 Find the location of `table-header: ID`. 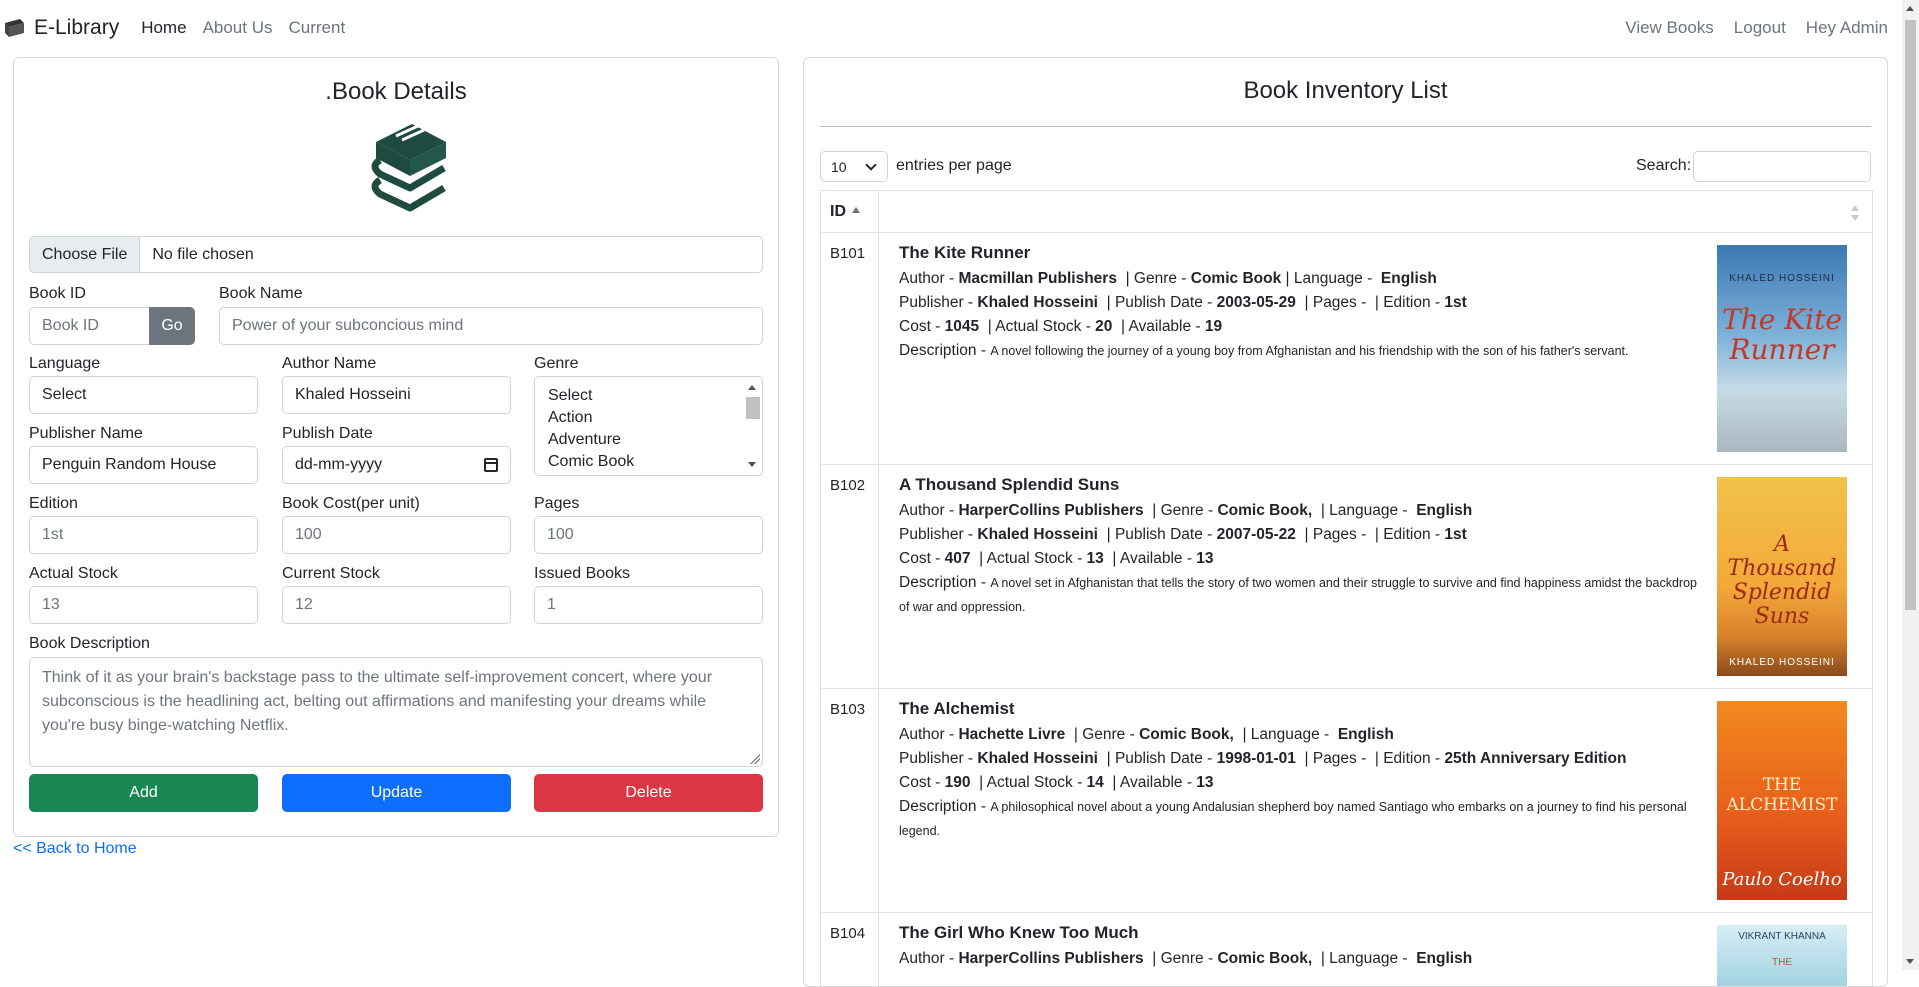

table-header: ID is located at coordinates (1346, 212).